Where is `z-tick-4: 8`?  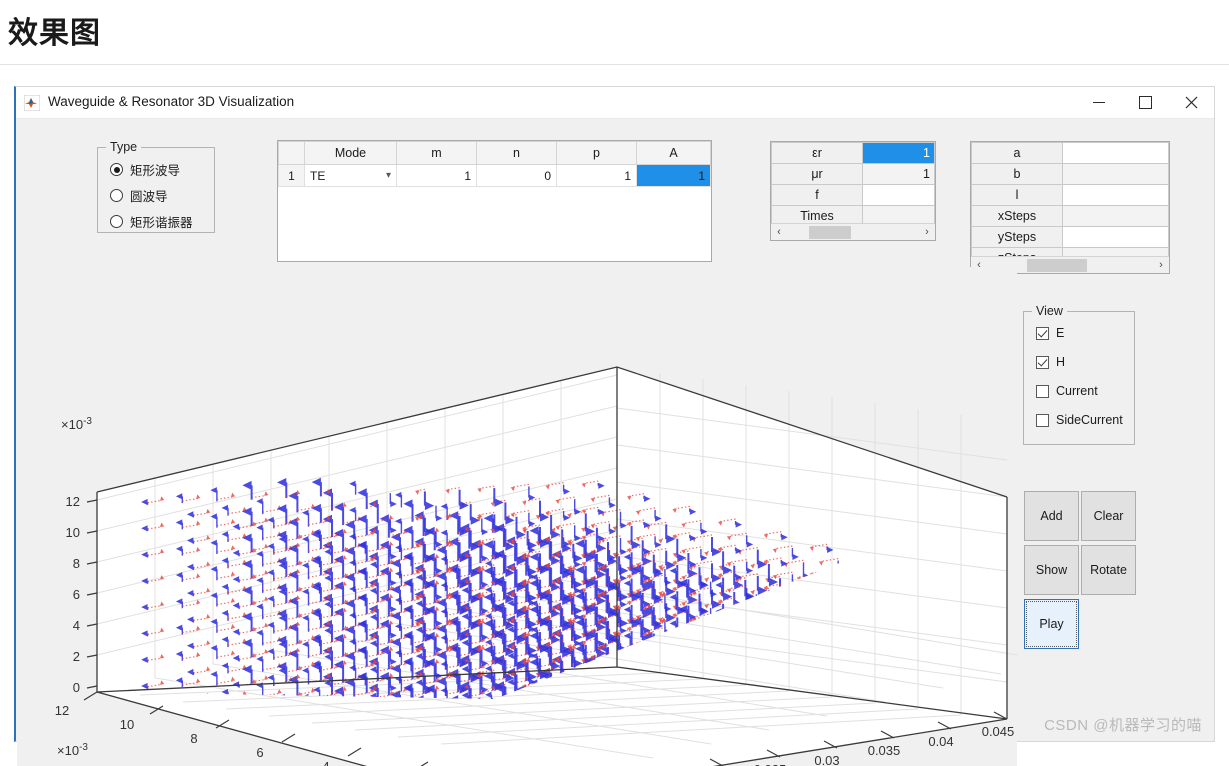
z-tick-4: 8 is located at coordinates (76, 563).